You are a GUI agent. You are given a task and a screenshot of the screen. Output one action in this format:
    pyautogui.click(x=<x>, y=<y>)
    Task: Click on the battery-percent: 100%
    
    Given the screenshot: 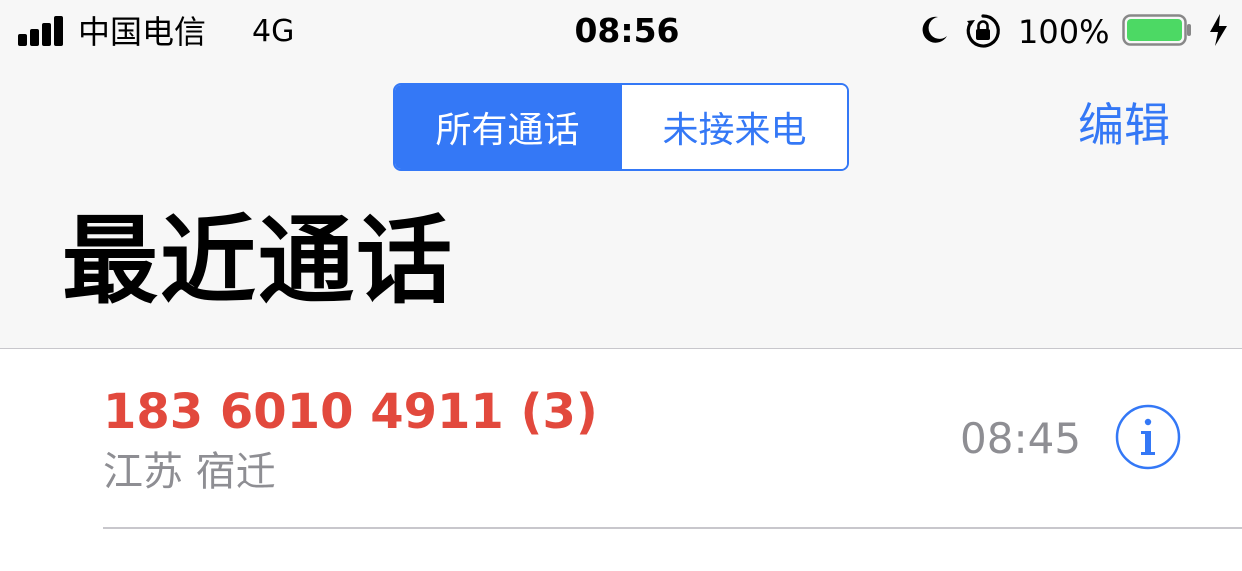 What is the action you would take?
    pyautogui.click(x=1064, y=32)
    